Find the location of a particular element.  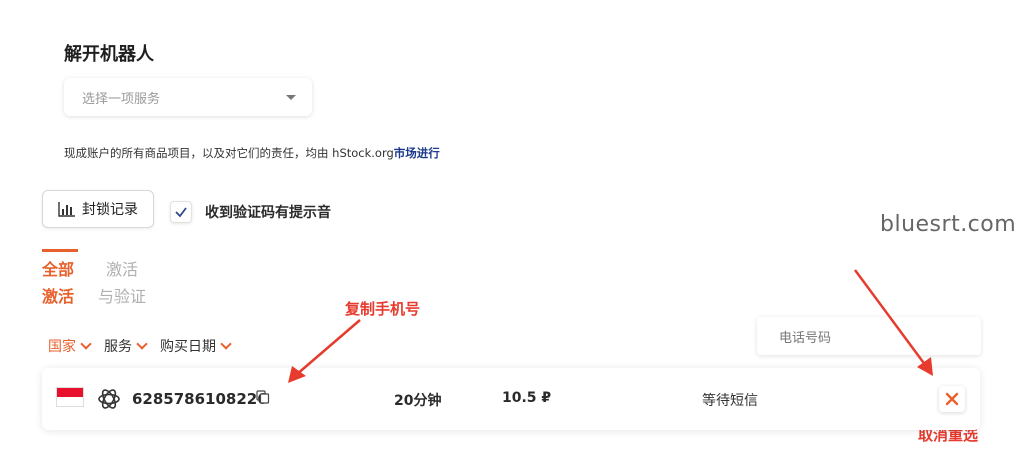

close-icon is located at coordinates (952, 399).